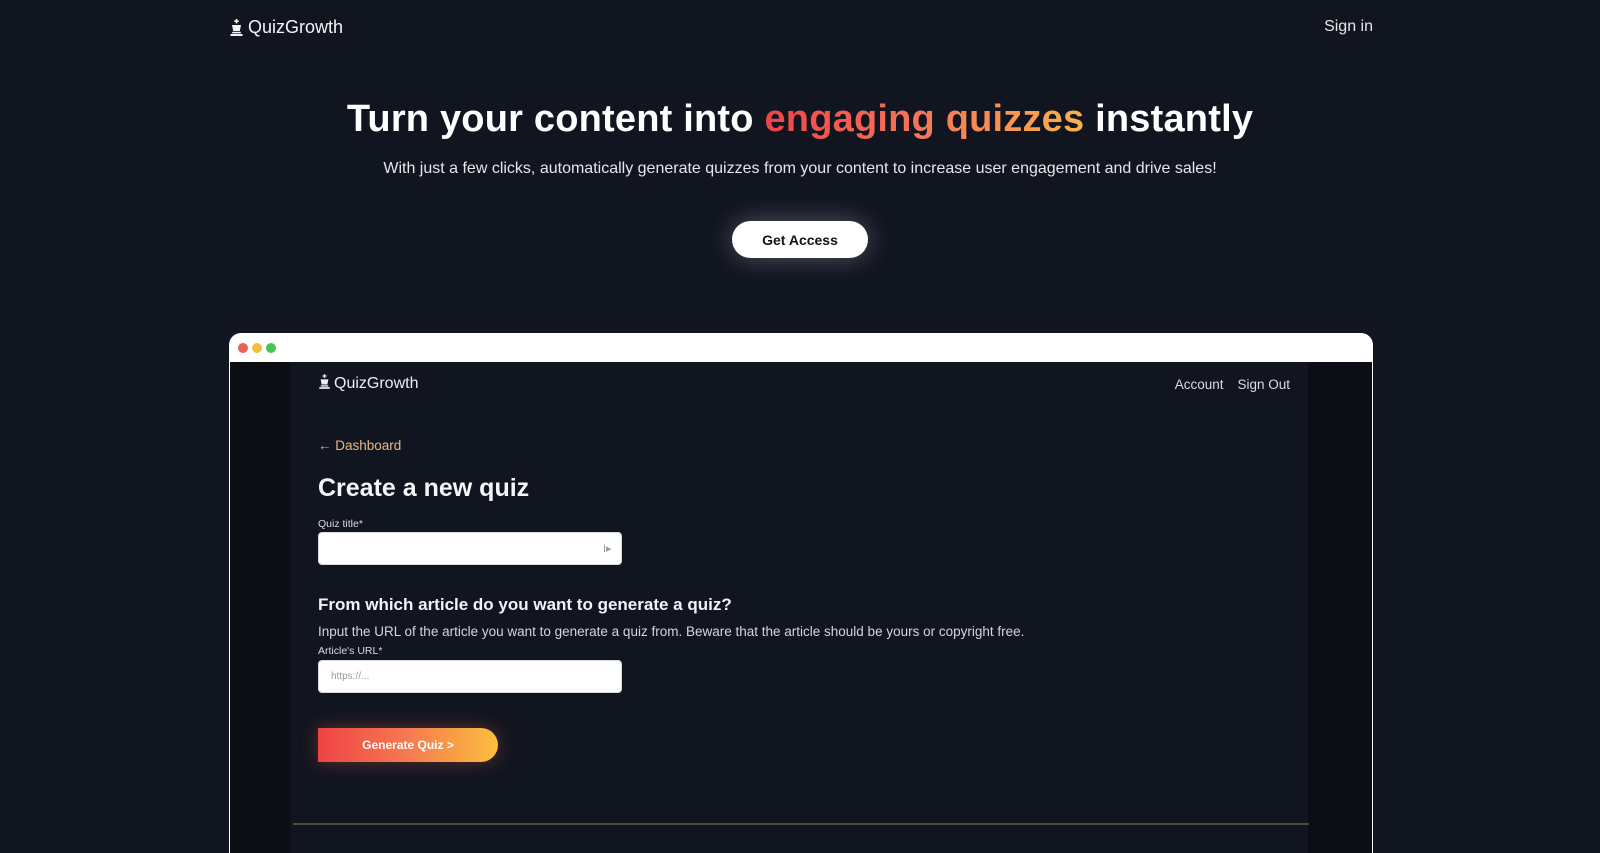 The height and width of the screenshot is (853, 1600). I want to click on preview-brand-logo: QuizGrowth, so click(368, 384).